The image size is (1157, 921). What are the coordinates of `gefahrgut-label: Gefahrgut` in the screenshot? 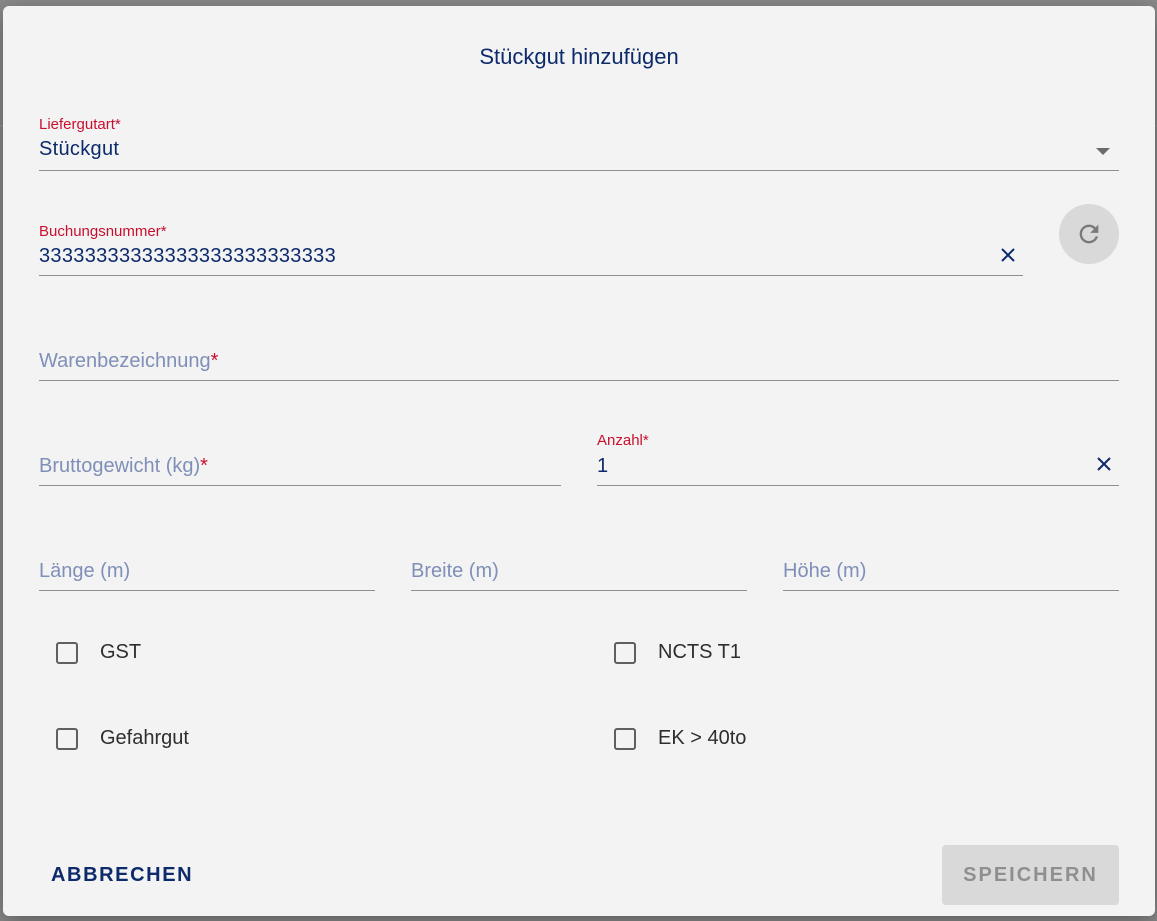 It's located at (144, 738).